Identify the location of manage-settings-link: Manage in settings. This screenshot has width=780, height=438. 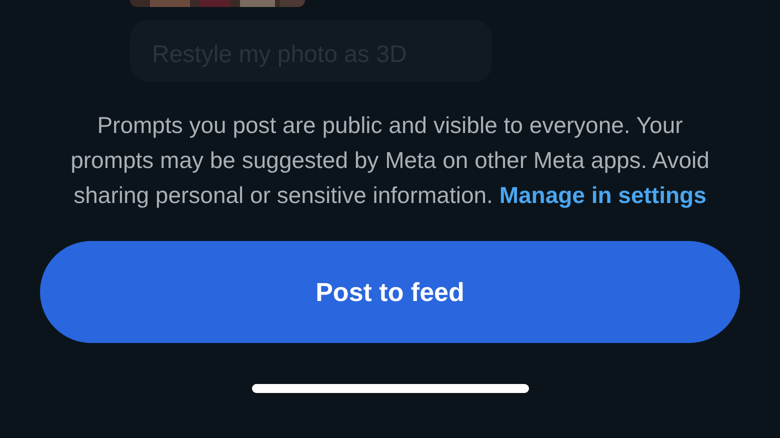
(602, 195).